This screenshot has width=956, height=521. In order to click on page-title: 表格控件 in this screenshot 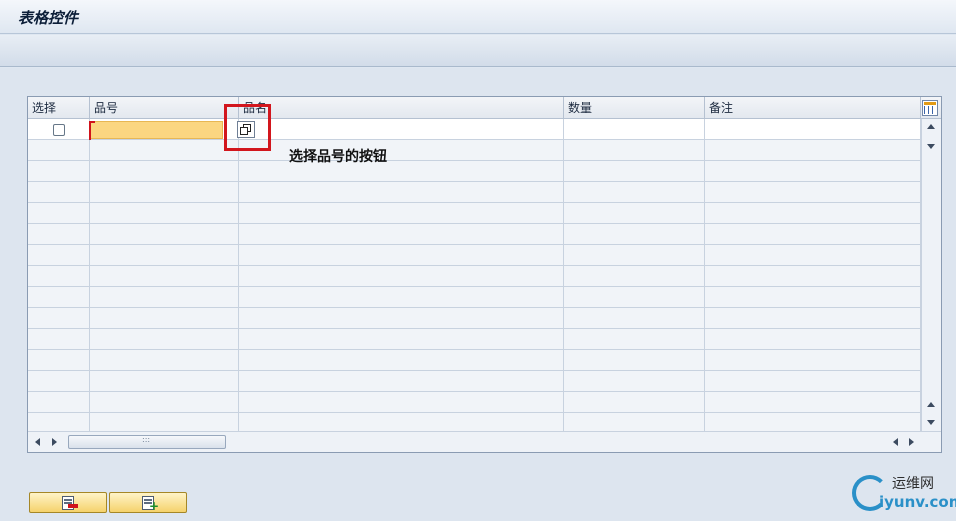, I will do `click(48, 18)`.